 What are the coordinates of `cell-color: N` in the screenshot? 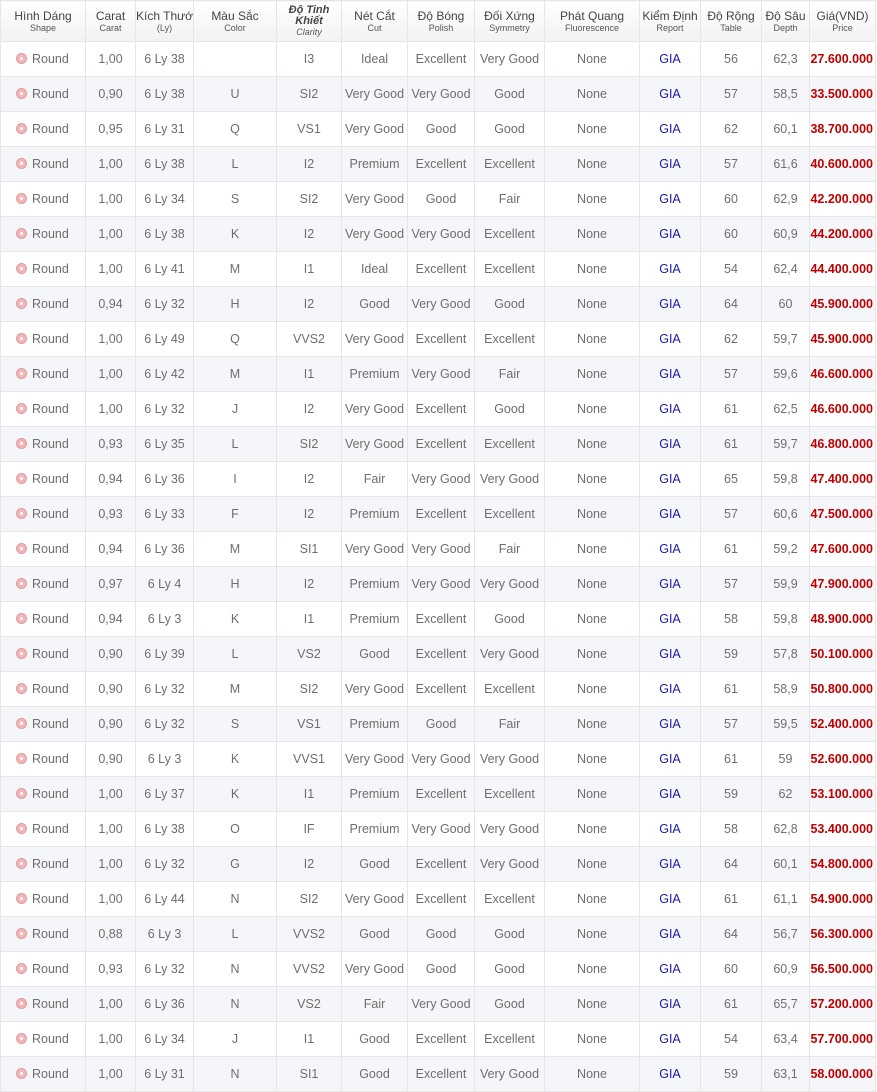 It's located at (235, 899).